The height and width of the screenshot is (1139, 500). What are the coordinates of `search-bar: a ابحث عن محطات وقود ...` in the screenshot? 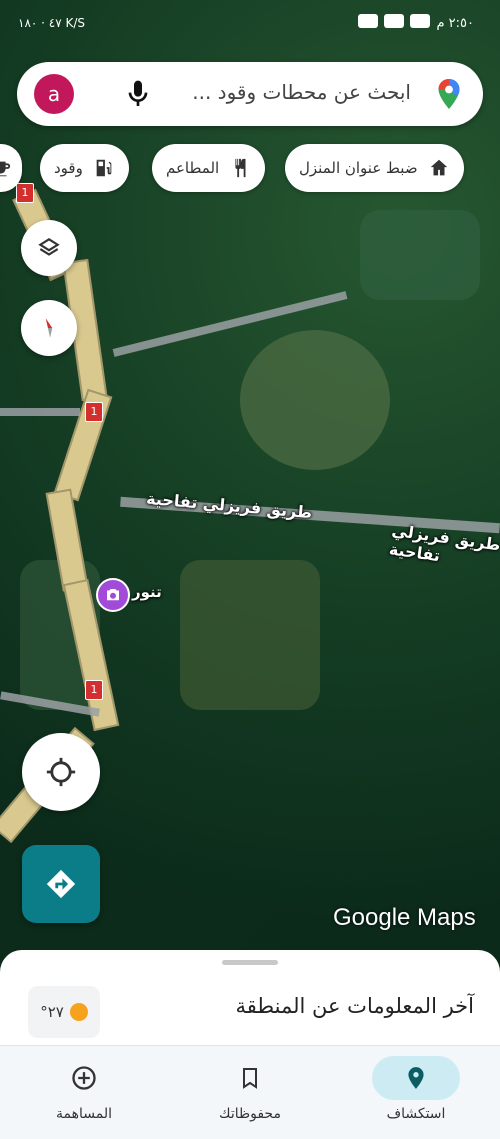 It's located at (250, 94).